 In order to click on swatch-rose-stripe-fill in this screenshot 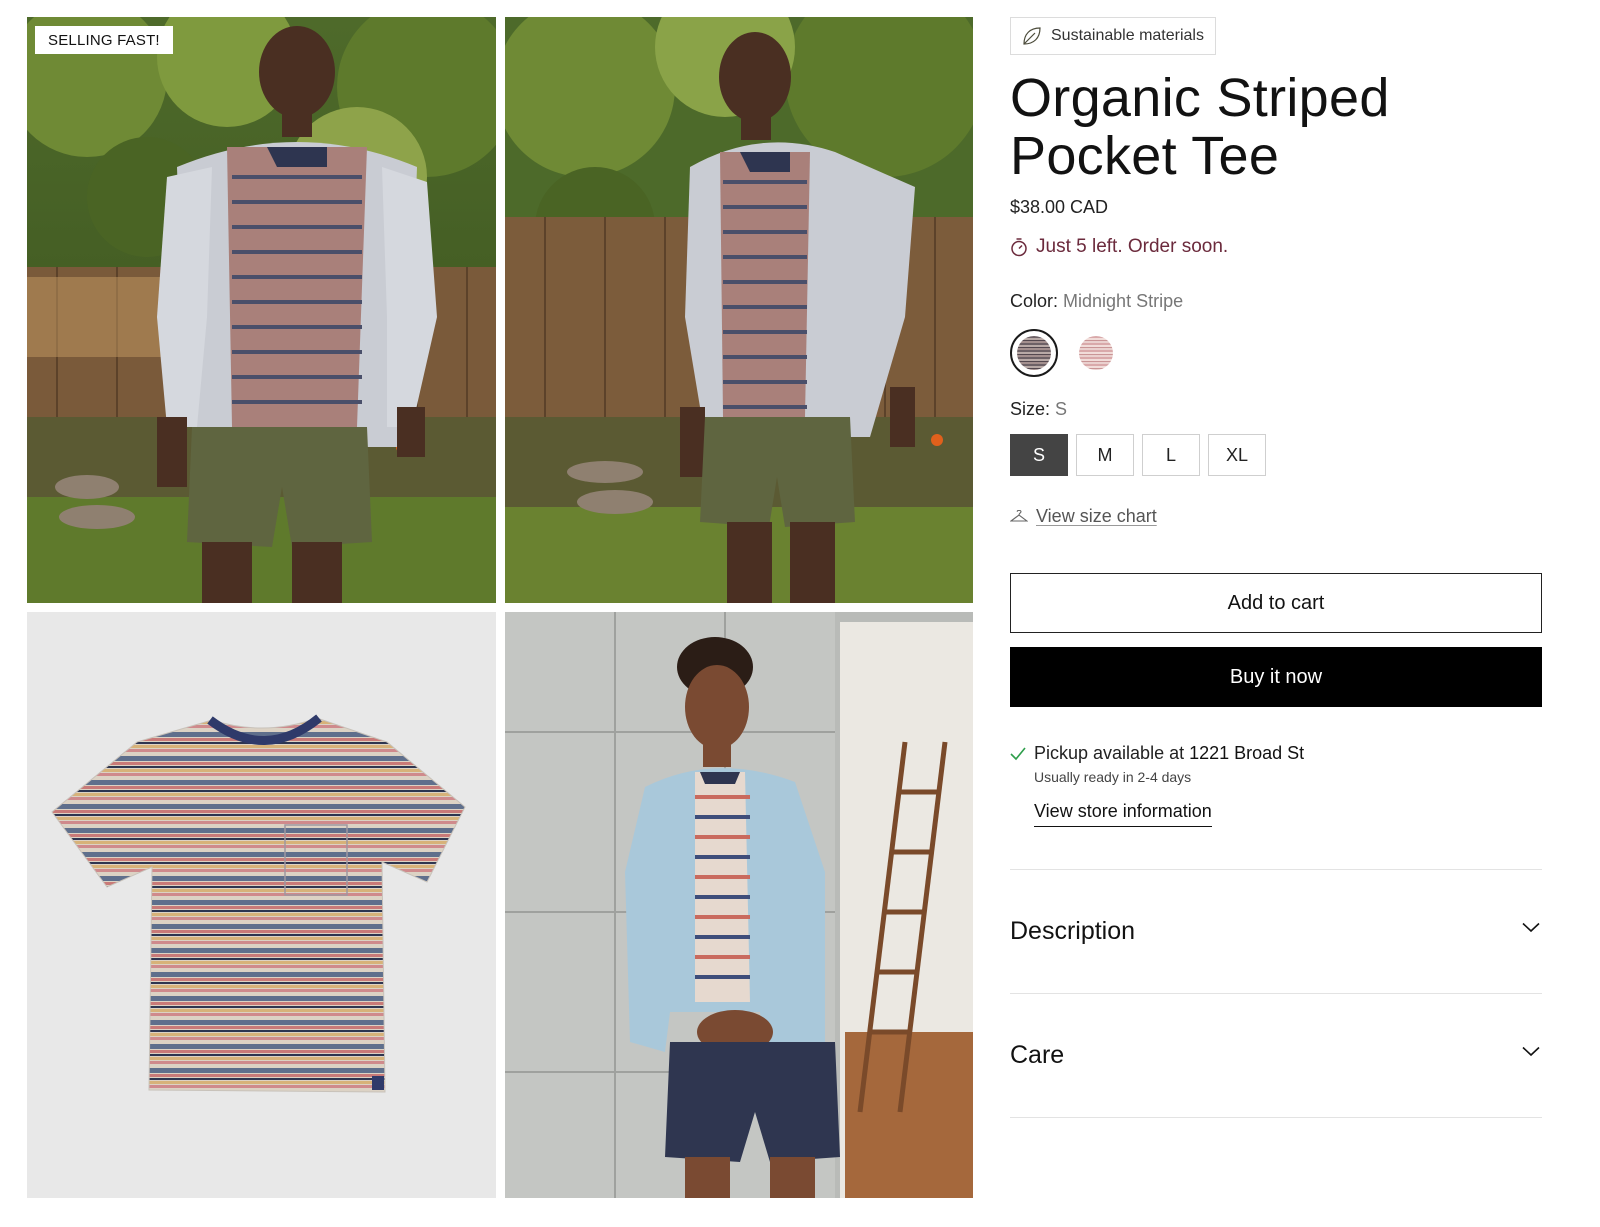, I will do `click(1096, 353)`.